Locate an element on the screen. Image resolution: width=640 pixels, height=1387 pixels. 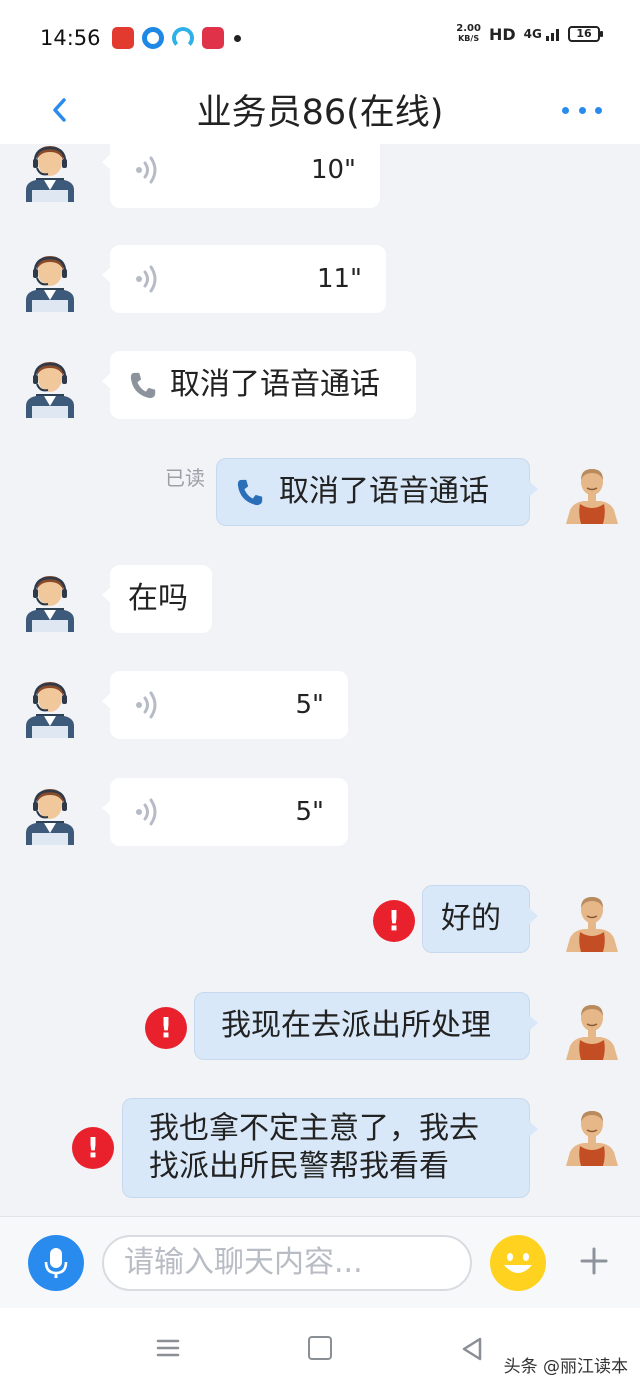
text-message: 我也拿不定主意了，我去 找派出所民警帮我看看 is located at coordinates (330, 1148).